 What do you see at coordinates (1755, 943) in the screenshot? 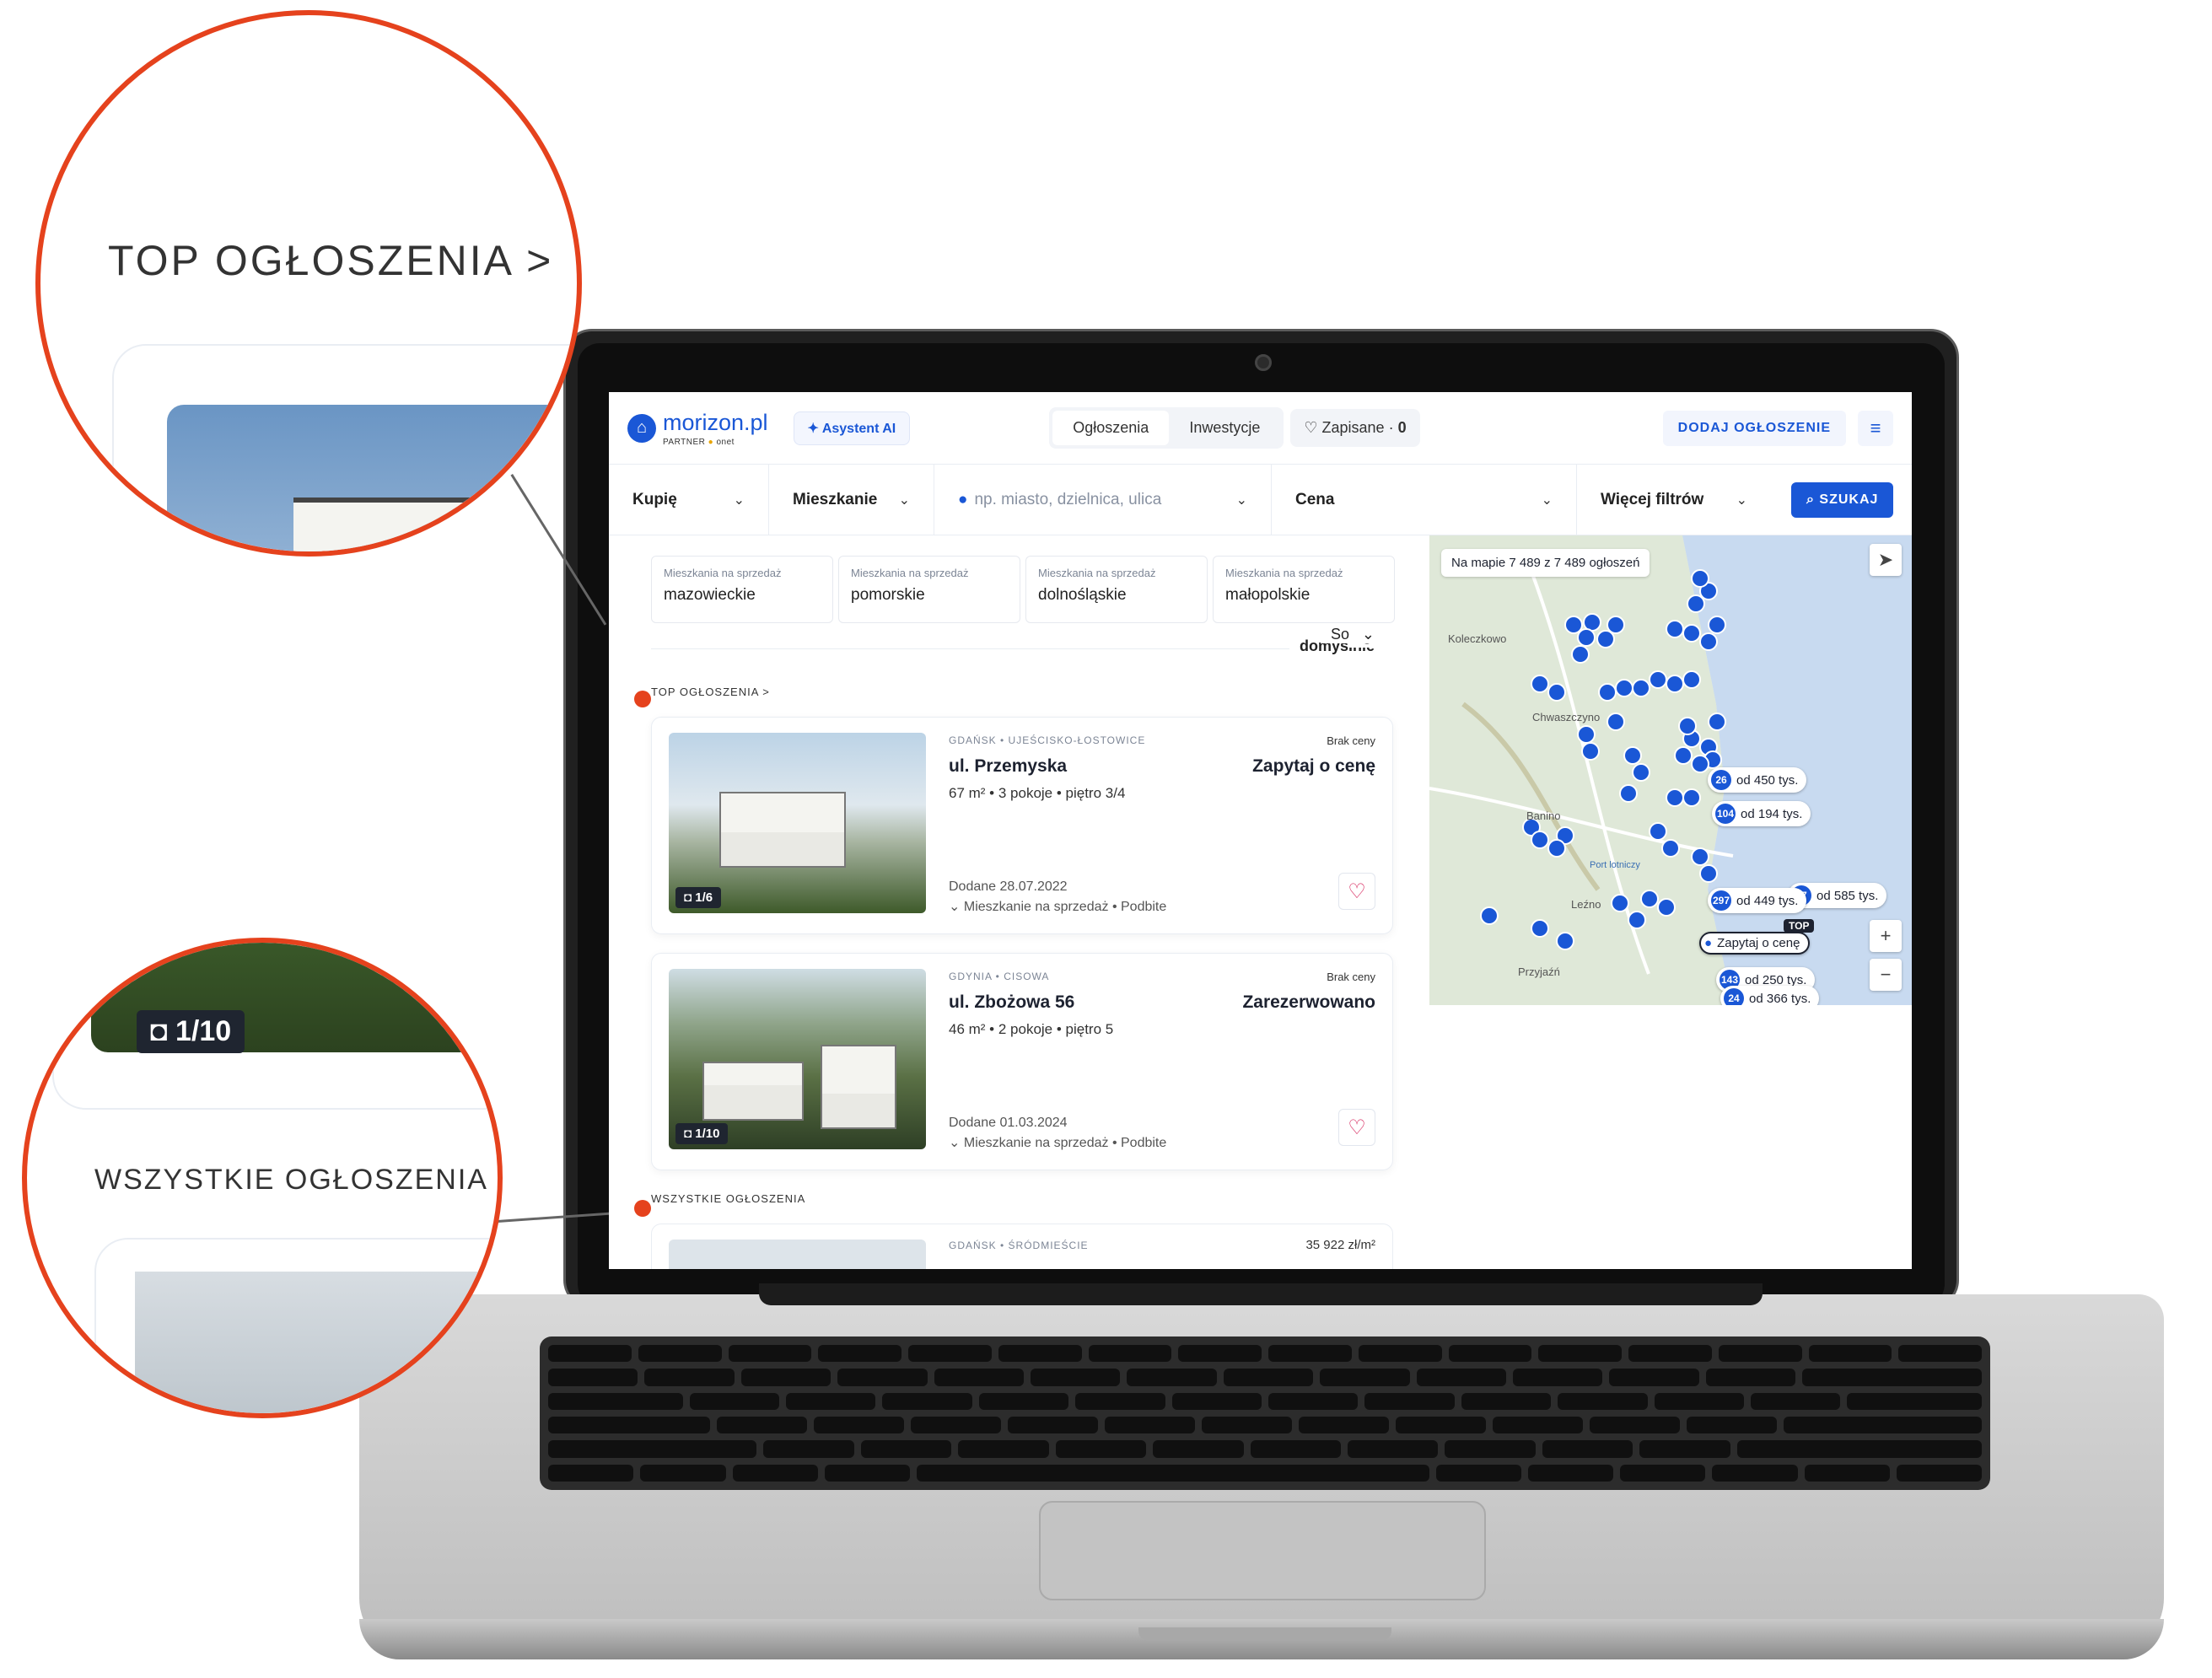
I see `map-top-pill: ● Zapytaj o cenę` at bounding box center [1755, 943].